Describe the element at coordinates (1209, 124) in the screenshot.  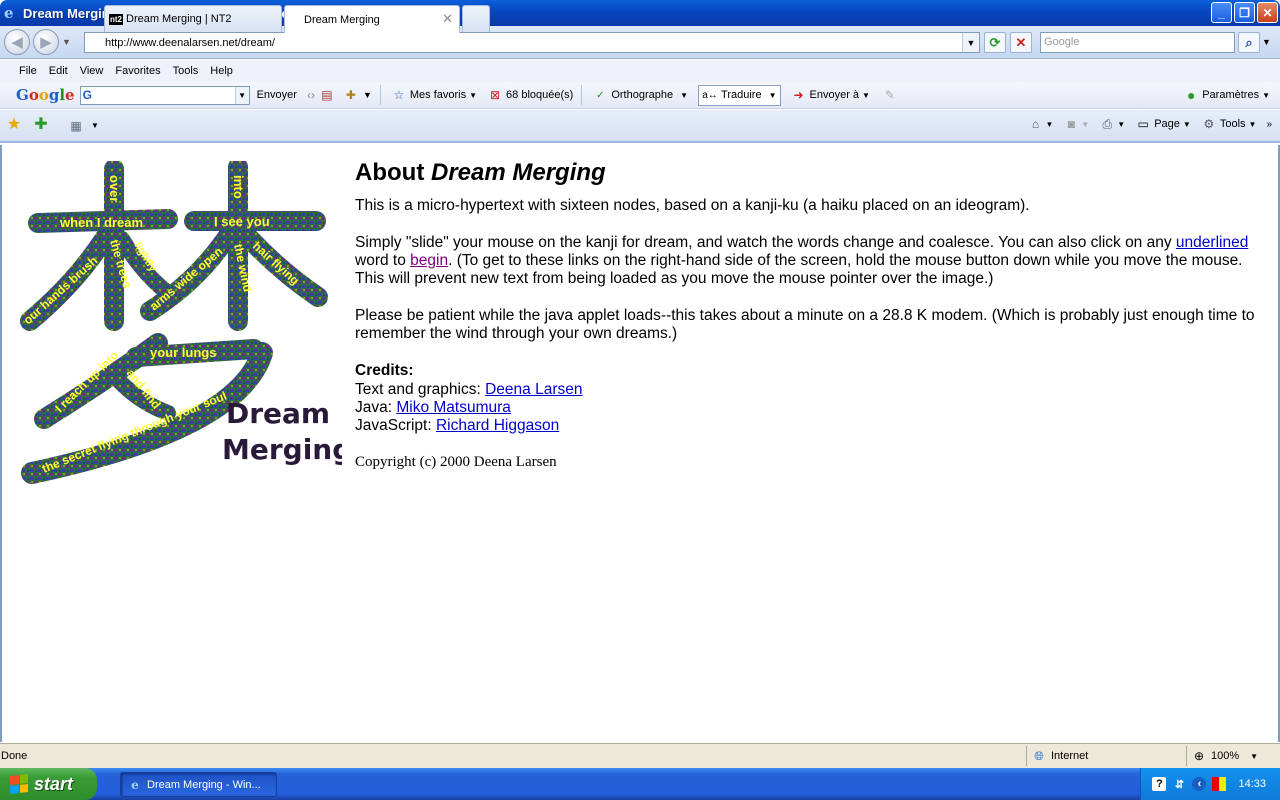
I see `gear-icon: ⚙` at that location.